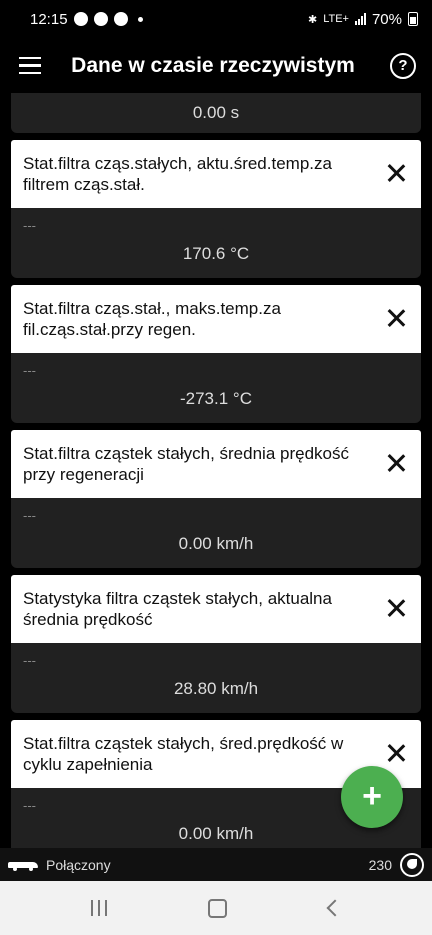  What do you see at coordinates (335, 908) in the screenshot?
I see `back-button` at bounding box center [335, 908].